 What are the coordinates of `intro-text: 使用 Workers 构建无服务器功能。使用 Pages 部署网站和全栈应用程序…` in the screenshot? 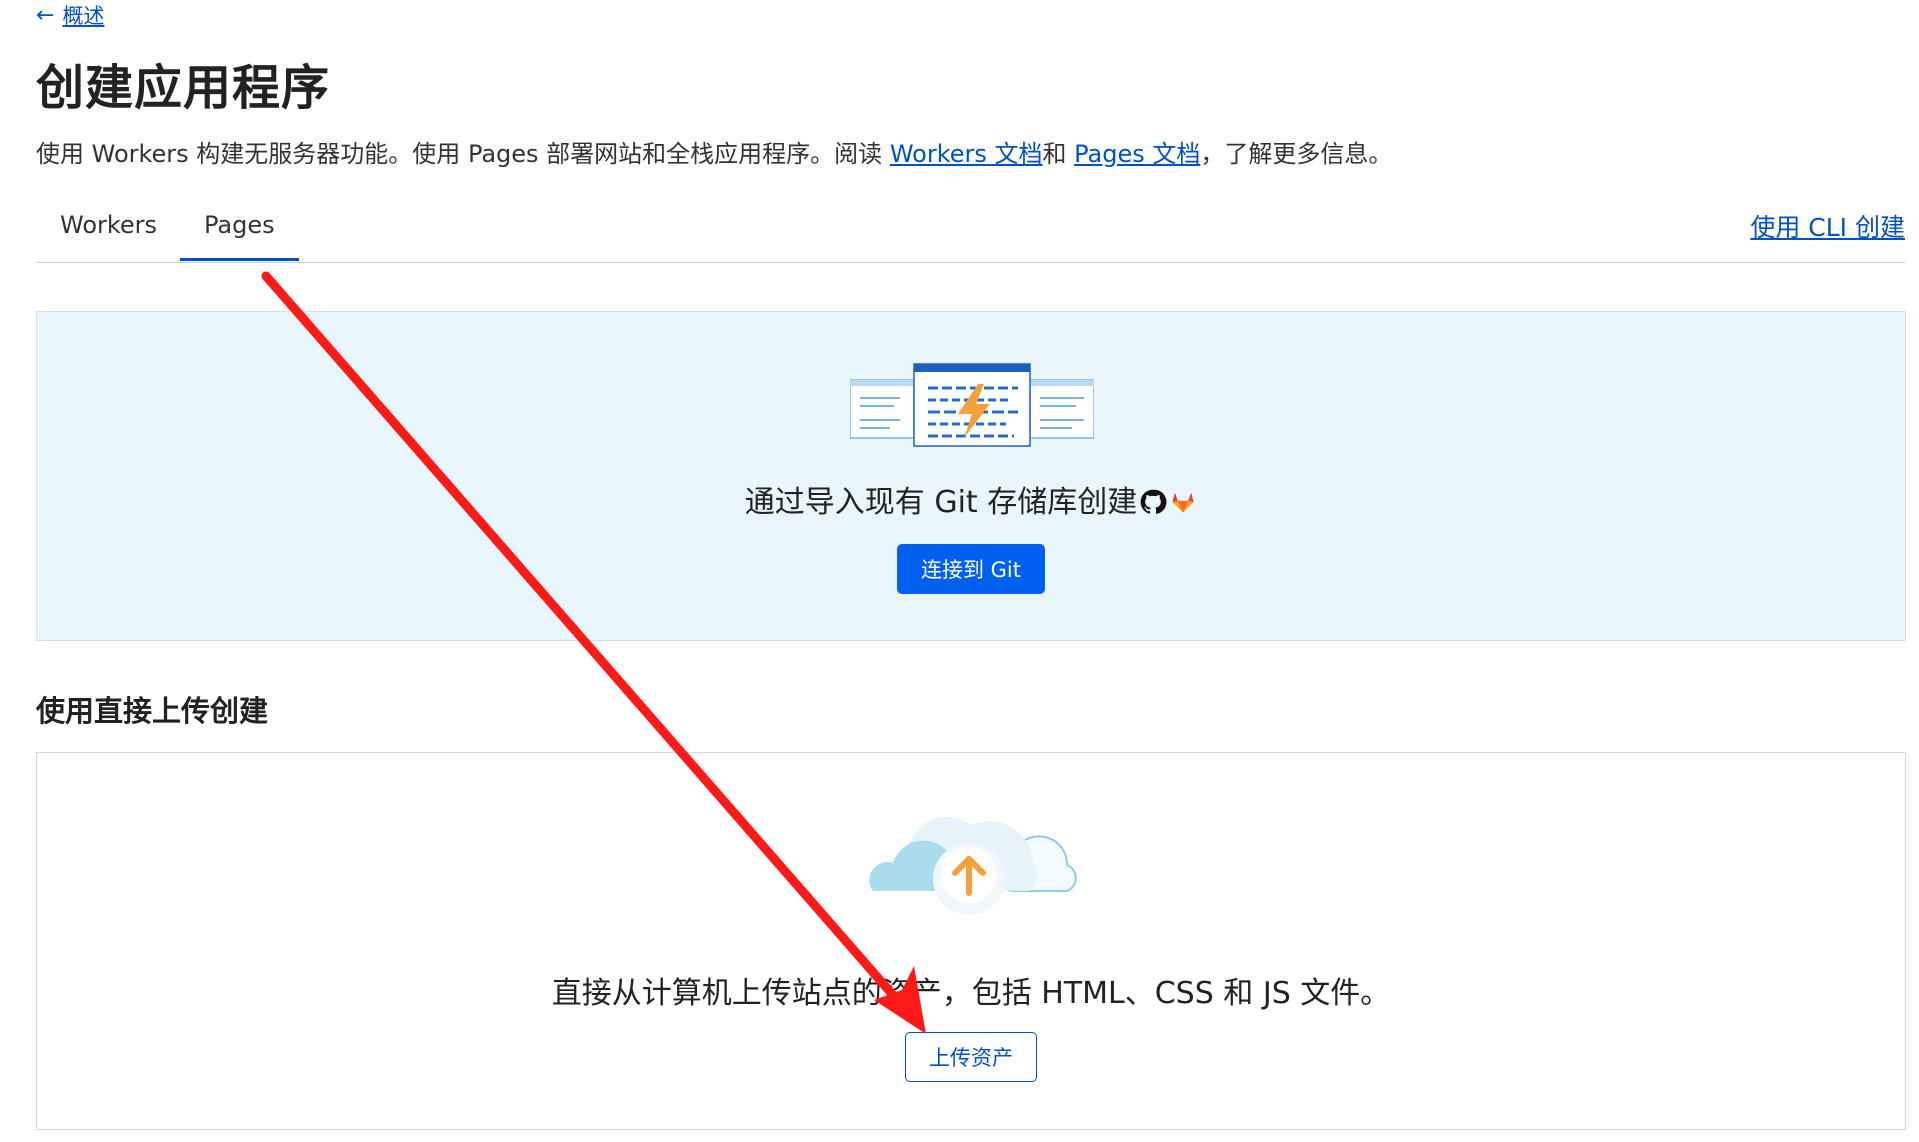 It's located at (463, 154).